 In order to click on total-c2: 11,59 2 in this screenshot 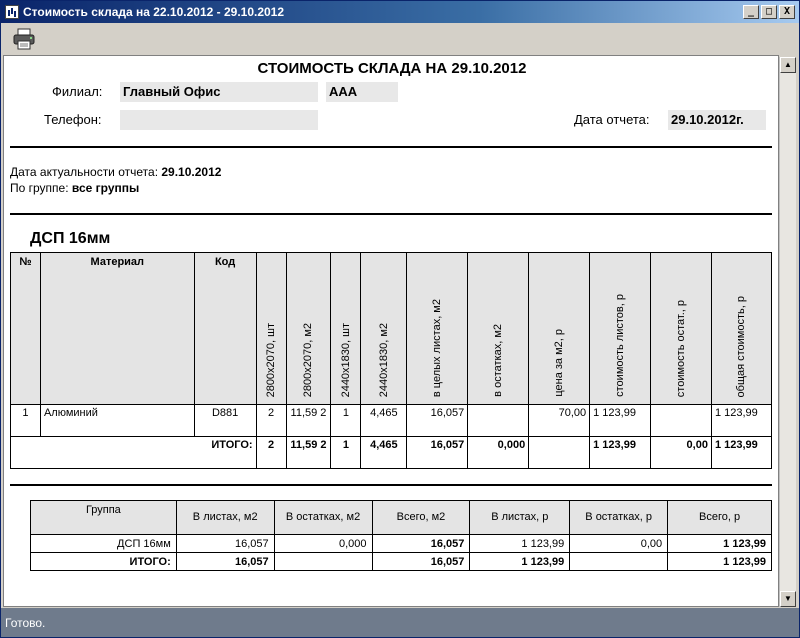, I will do `click(308, 452)`.